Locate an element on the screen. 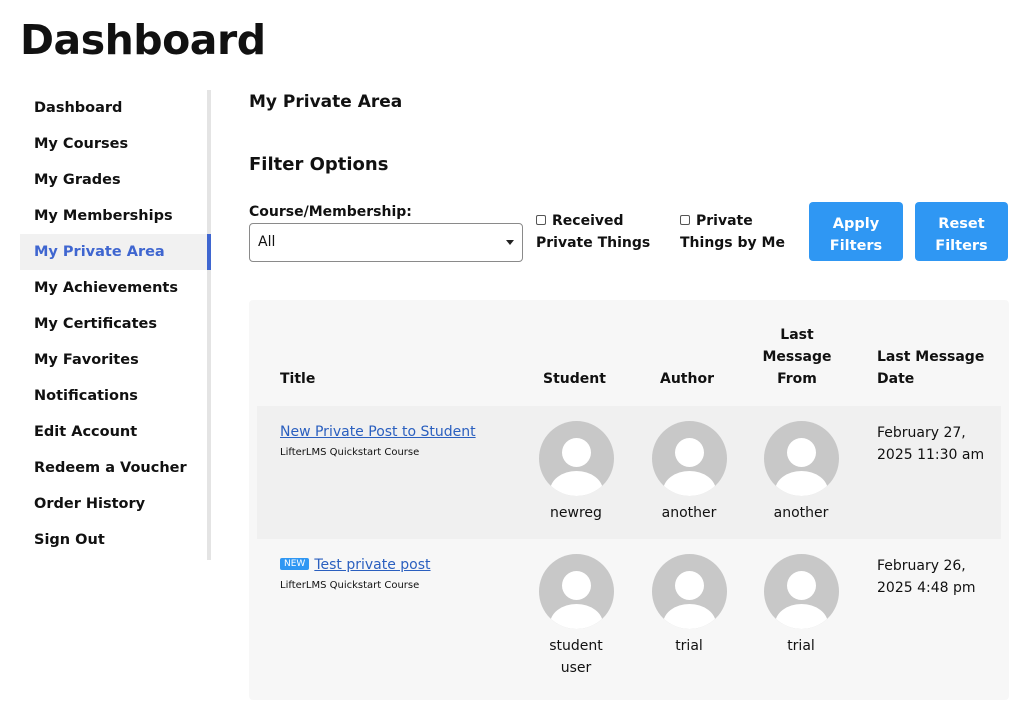 This screenshot has width=1024, height=716. reset-label-2: Filters is located at coordinates (961, 246).